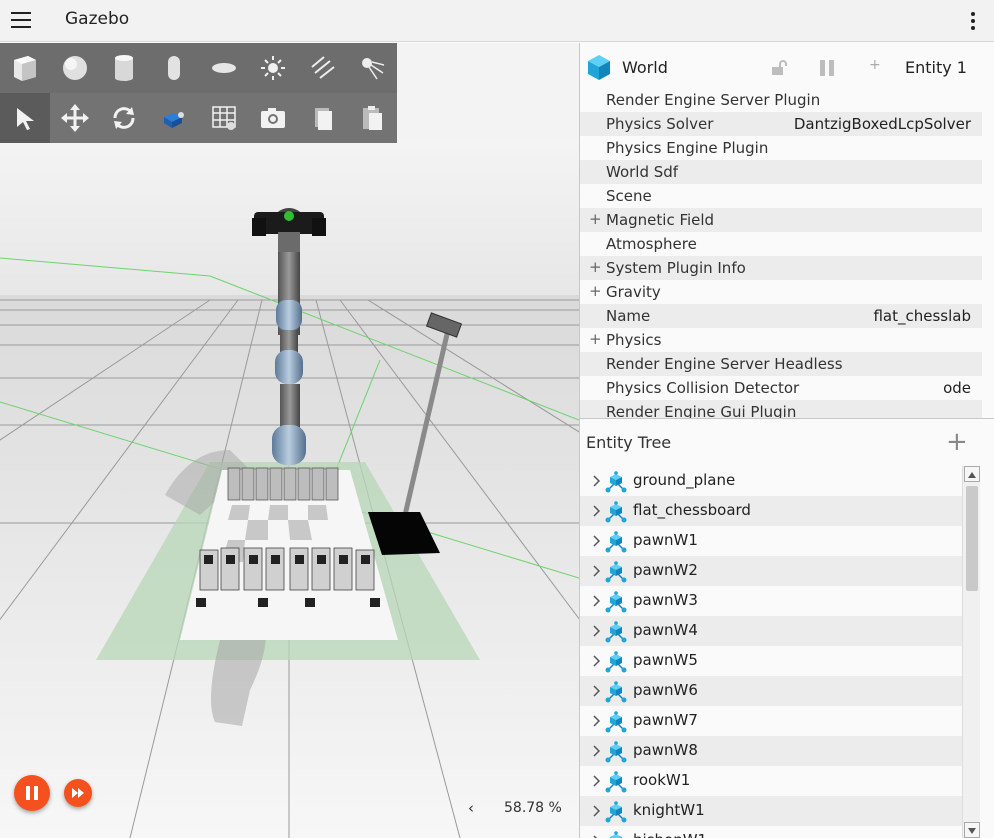 The height and width of the screenshot is (838, 994). What do you see at coordinates (771, 601) in the screenshot?
I see `entity-tree-item: pawnW3` at bounding box center [771, 601].